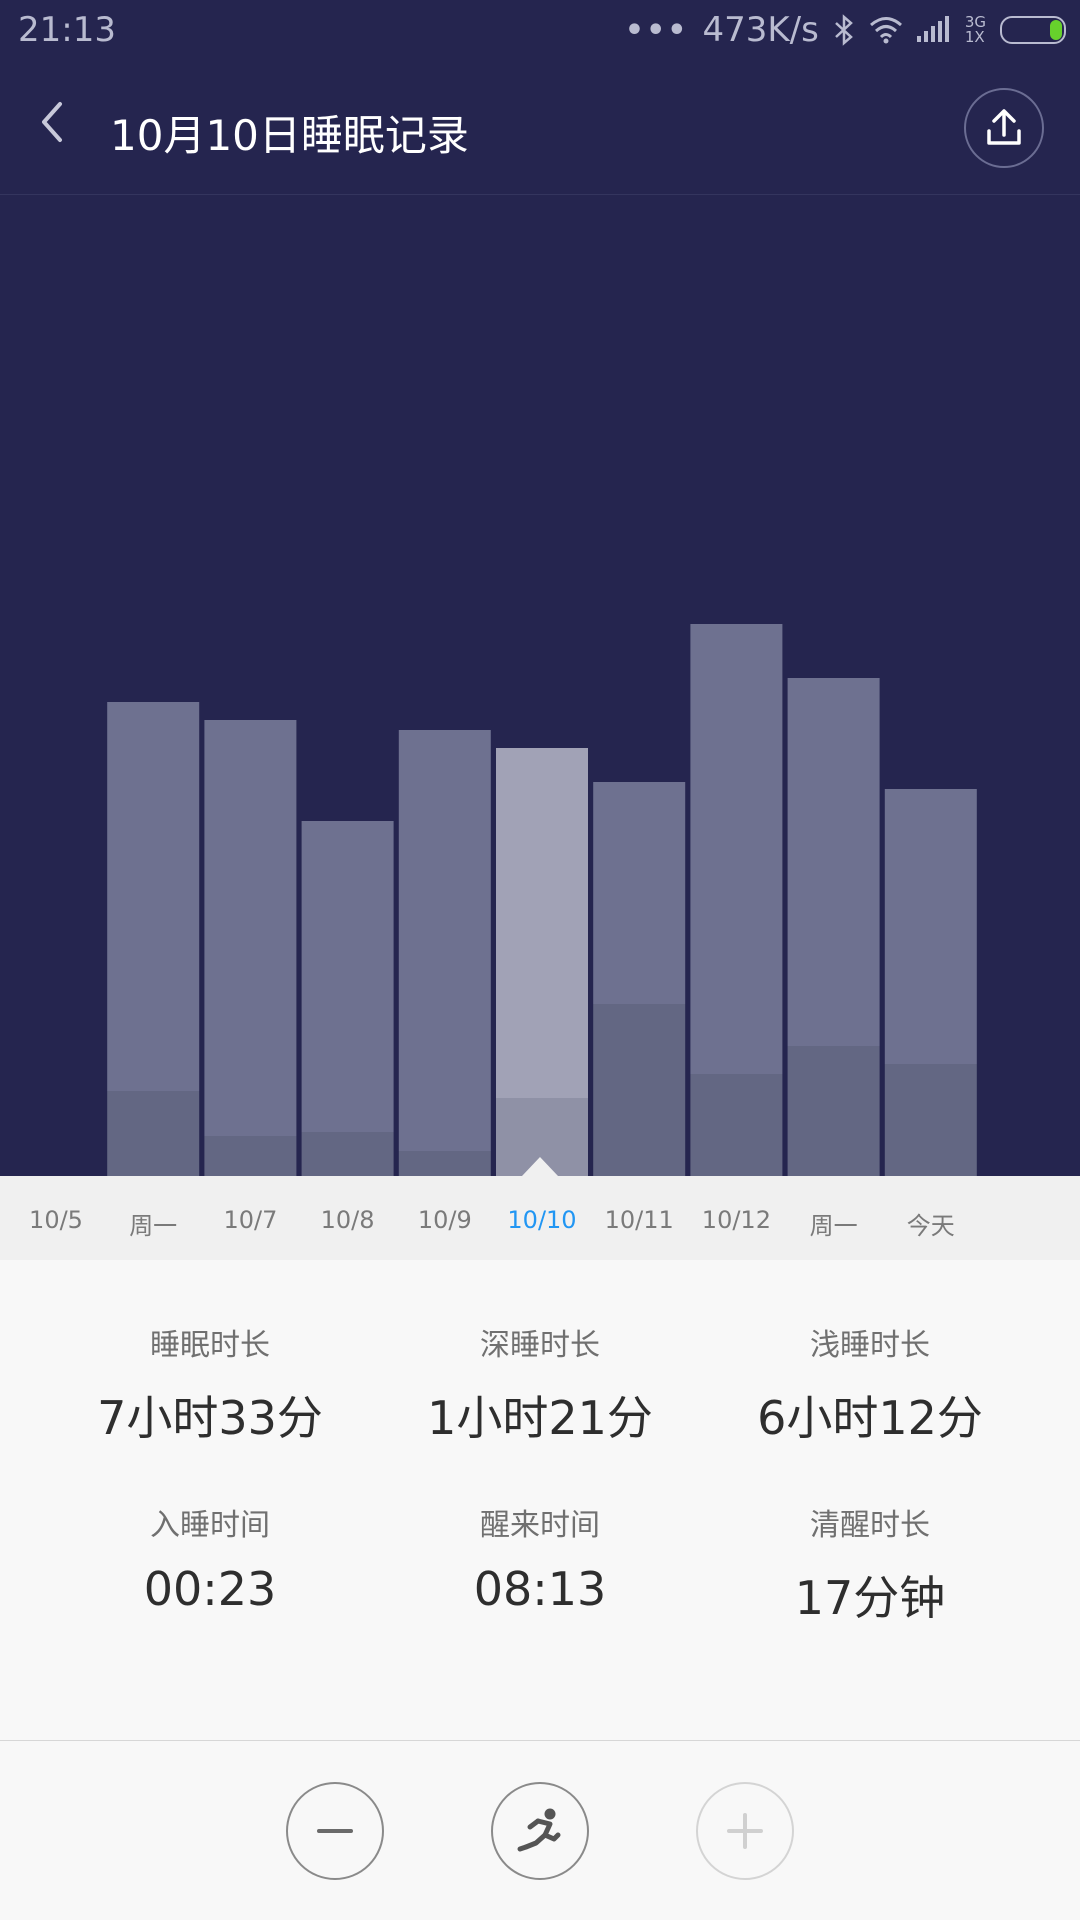 The image size is (1080, 1920). Describe the element at coordinates (870, 1598) in the screenshot. I see `stat-value: 17分钟` at that location.